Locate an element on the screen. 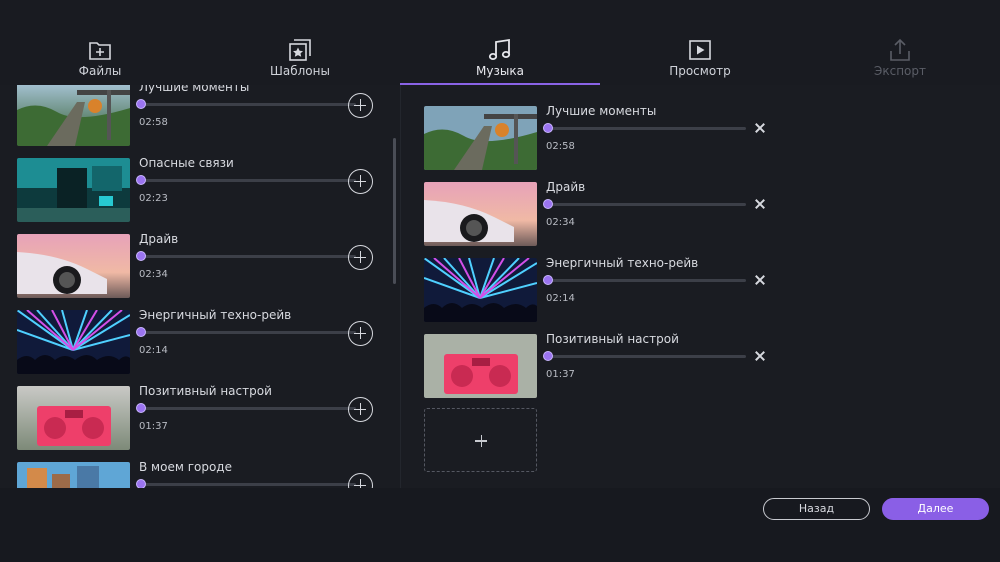 Image resolution: width=1000 pixels, height=562 pixels. templates-icon is located at coordinates (300, 50).